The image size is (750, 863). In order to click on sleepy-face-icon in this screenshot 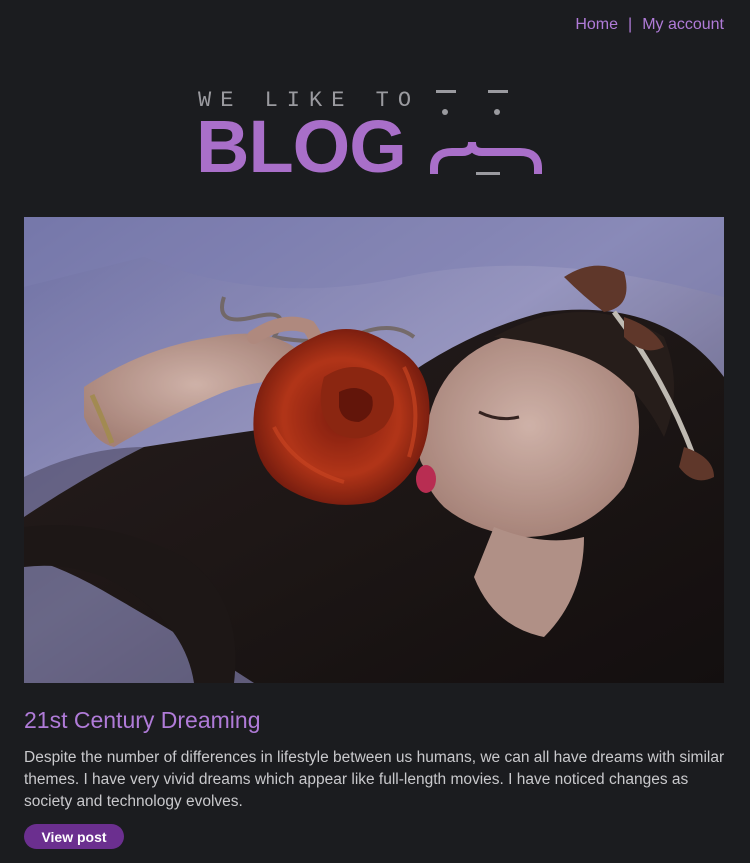, I will do `click(486, 132)`.